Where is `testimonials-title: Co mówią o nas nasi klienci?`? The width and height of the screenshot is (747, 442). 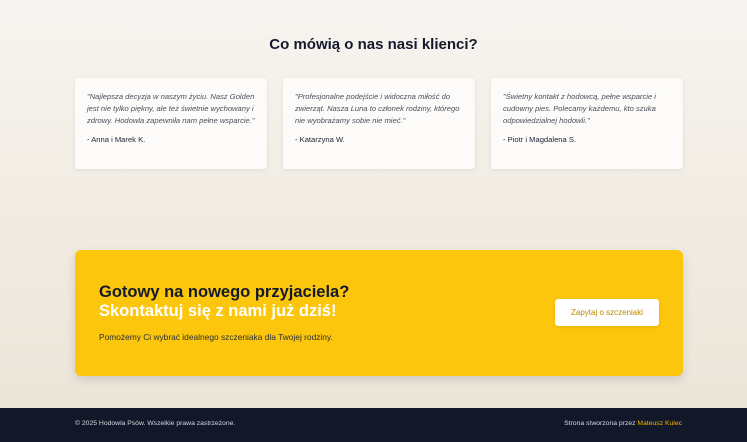 testimonials-title: Co mówią o nas nasi klienci? is located at coordinates (373, 44).